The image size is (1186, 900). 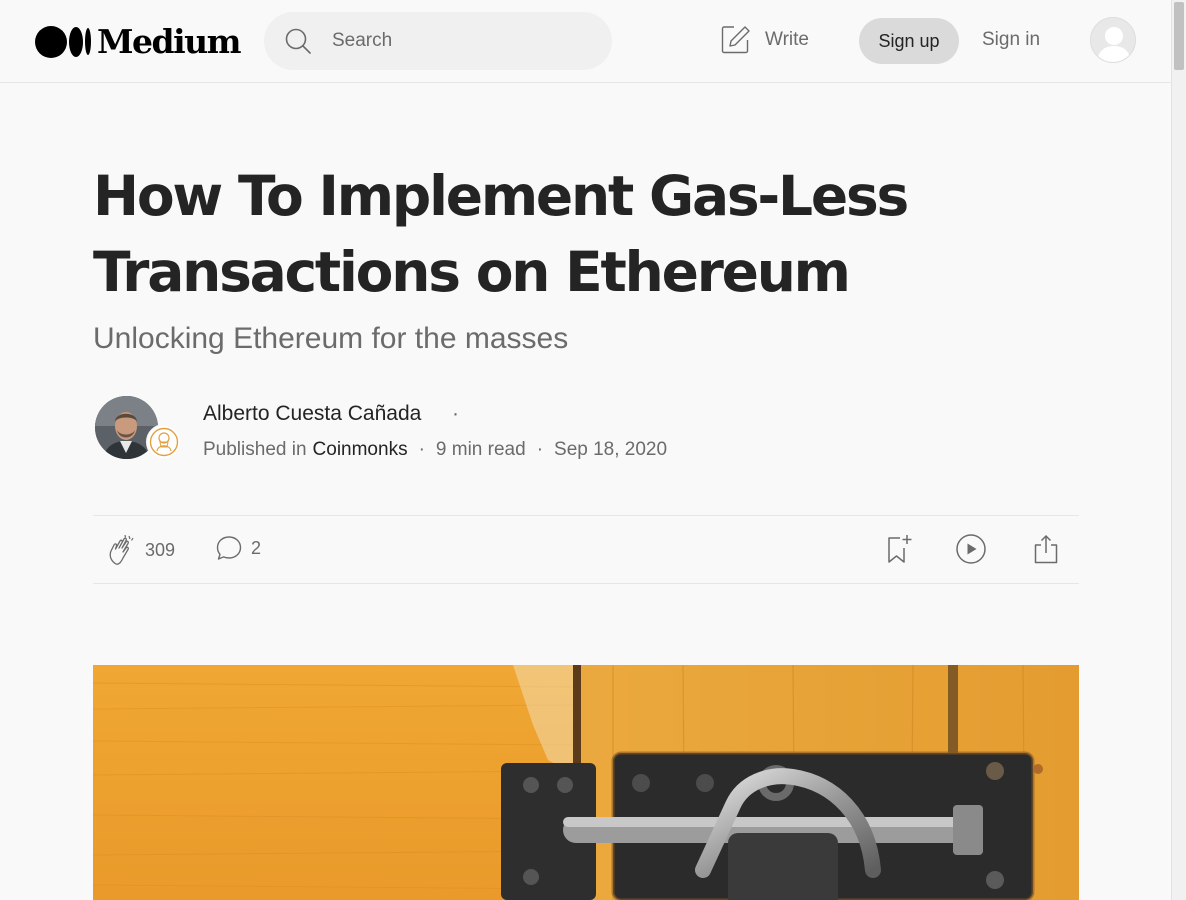 I want to click on bookmark-add-icon, so click(x=900, y=549).